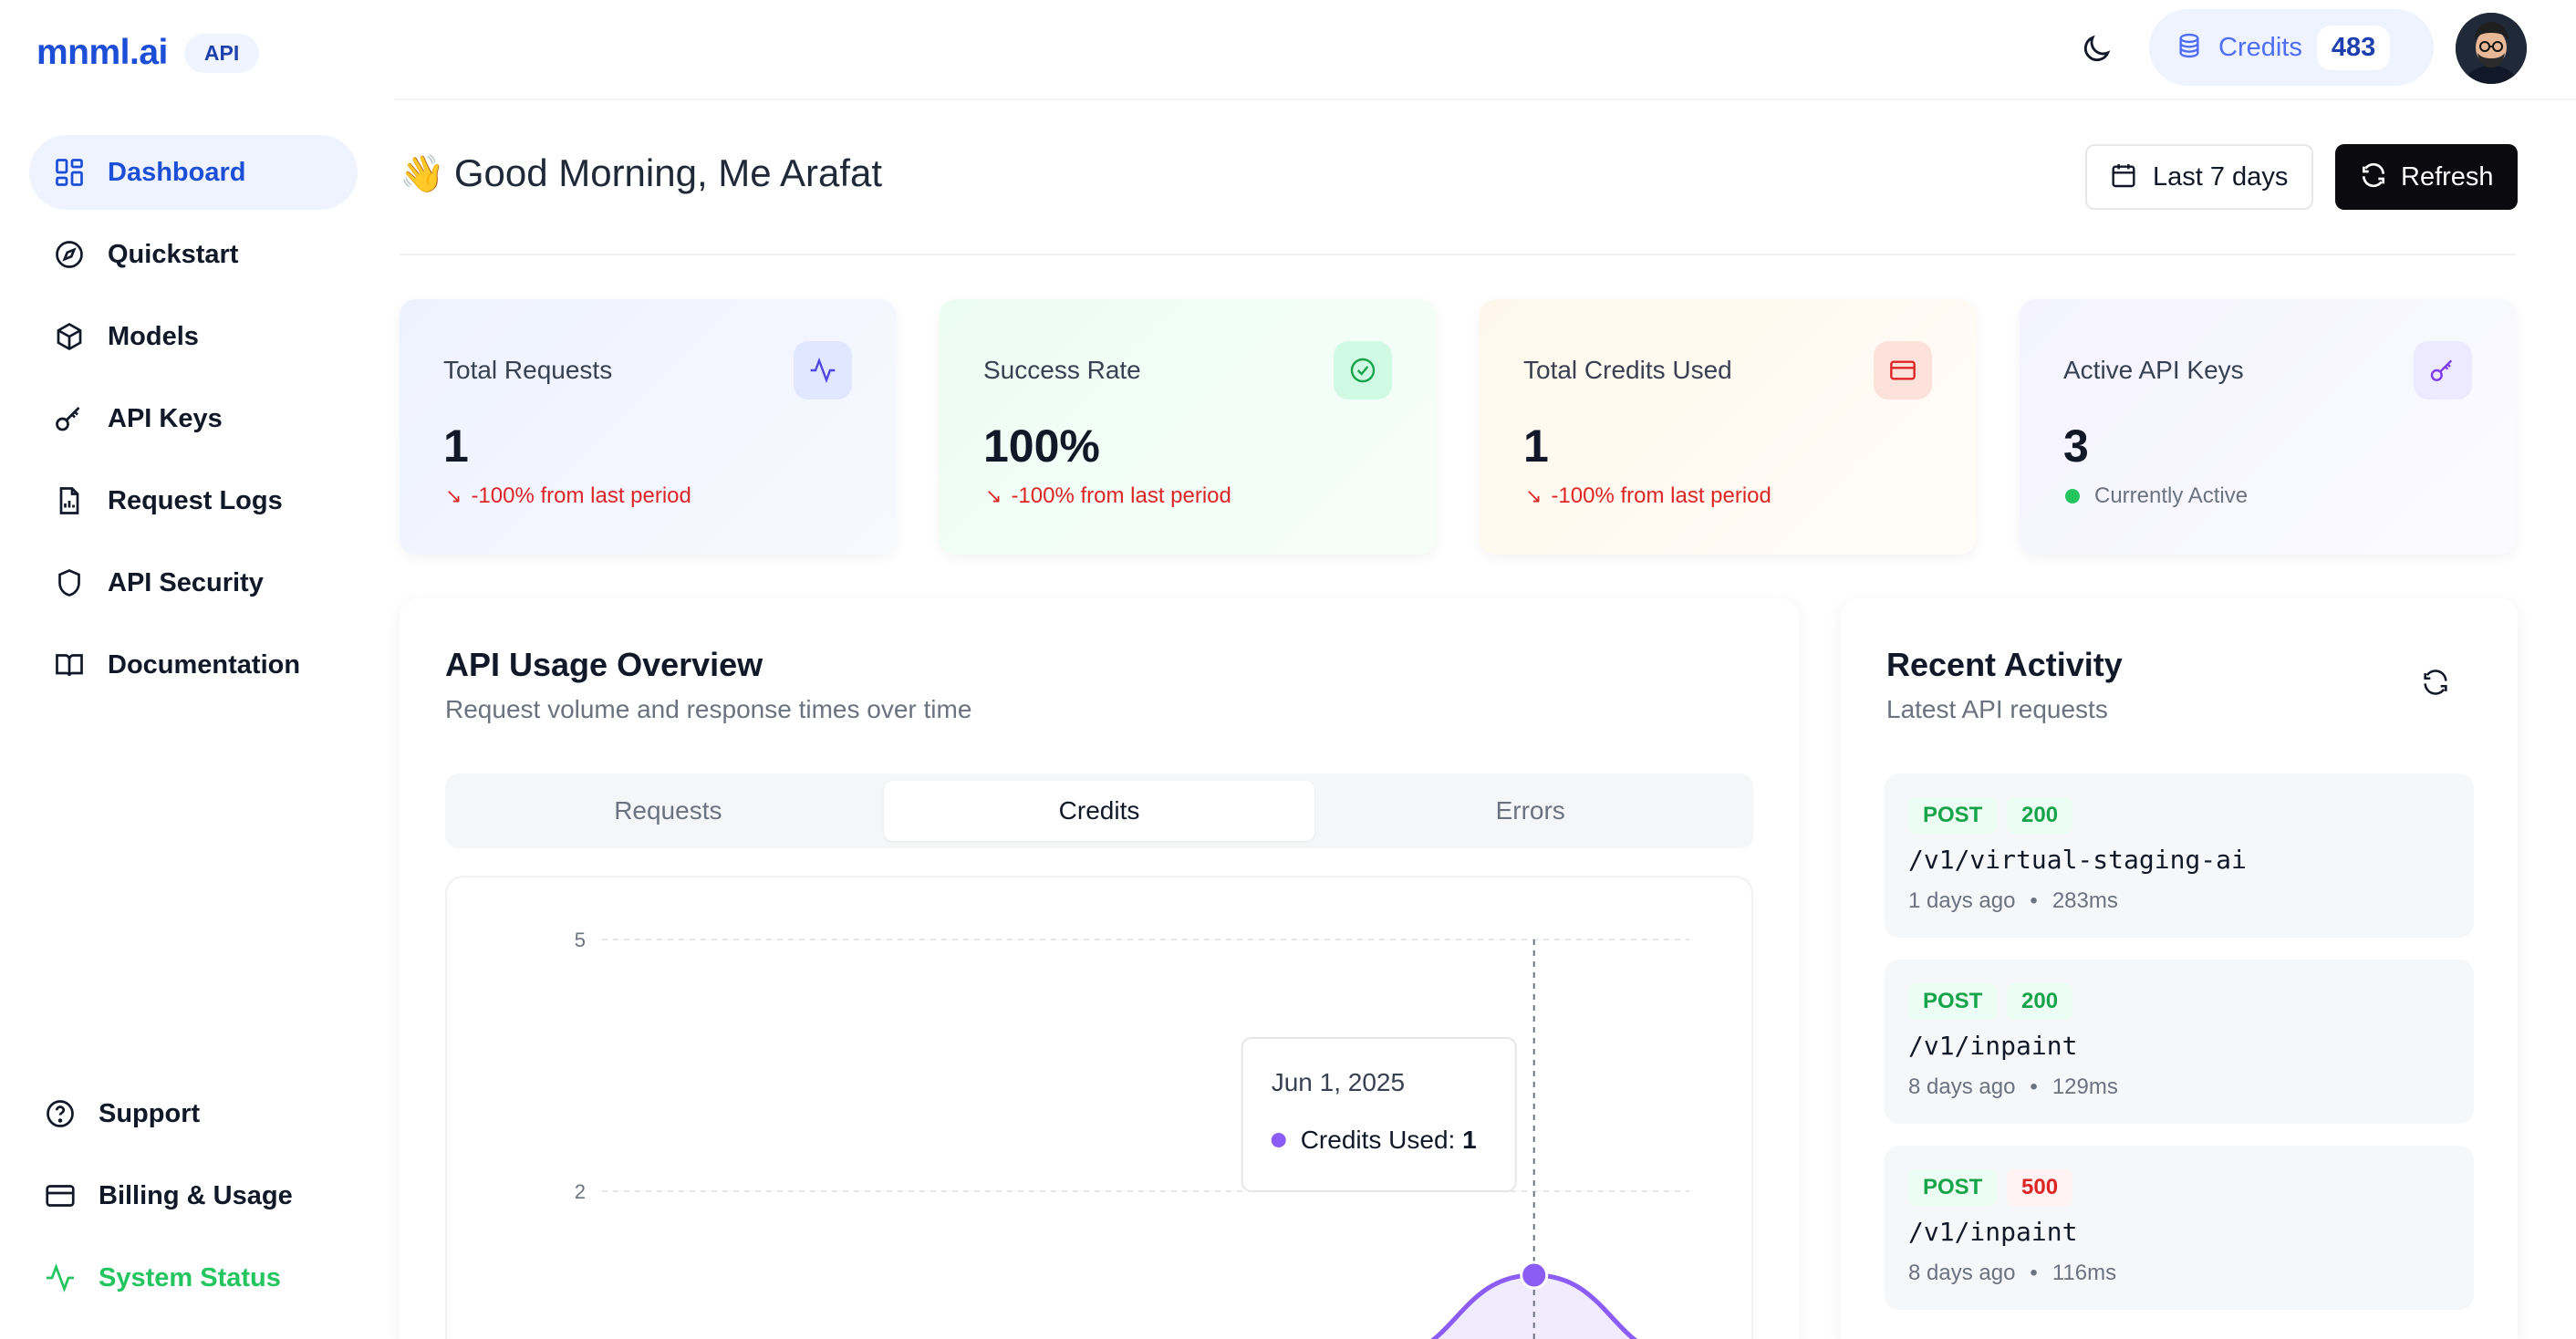 The height and width of the screenshot is (1339, 2576). I want to click on arrow-down-right-icon: ↘, so click(453, 495).